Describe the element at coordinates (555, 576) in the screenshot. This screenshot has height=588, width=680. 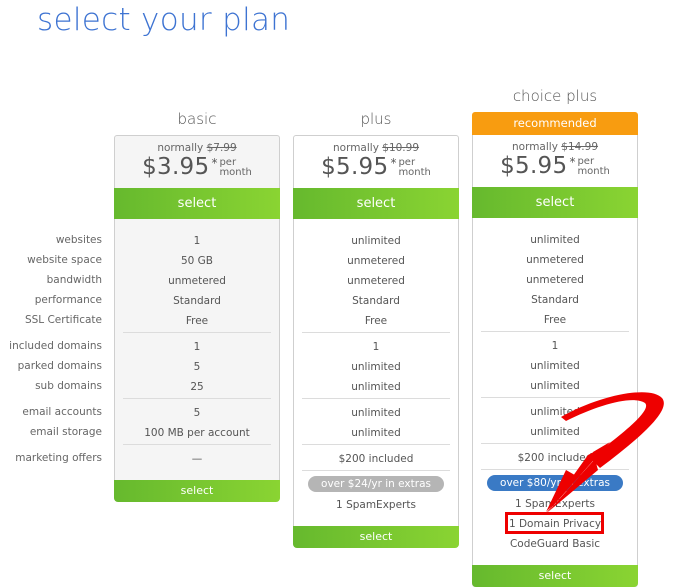
I see `select-button-choice-plus-bottom: select` at that location.